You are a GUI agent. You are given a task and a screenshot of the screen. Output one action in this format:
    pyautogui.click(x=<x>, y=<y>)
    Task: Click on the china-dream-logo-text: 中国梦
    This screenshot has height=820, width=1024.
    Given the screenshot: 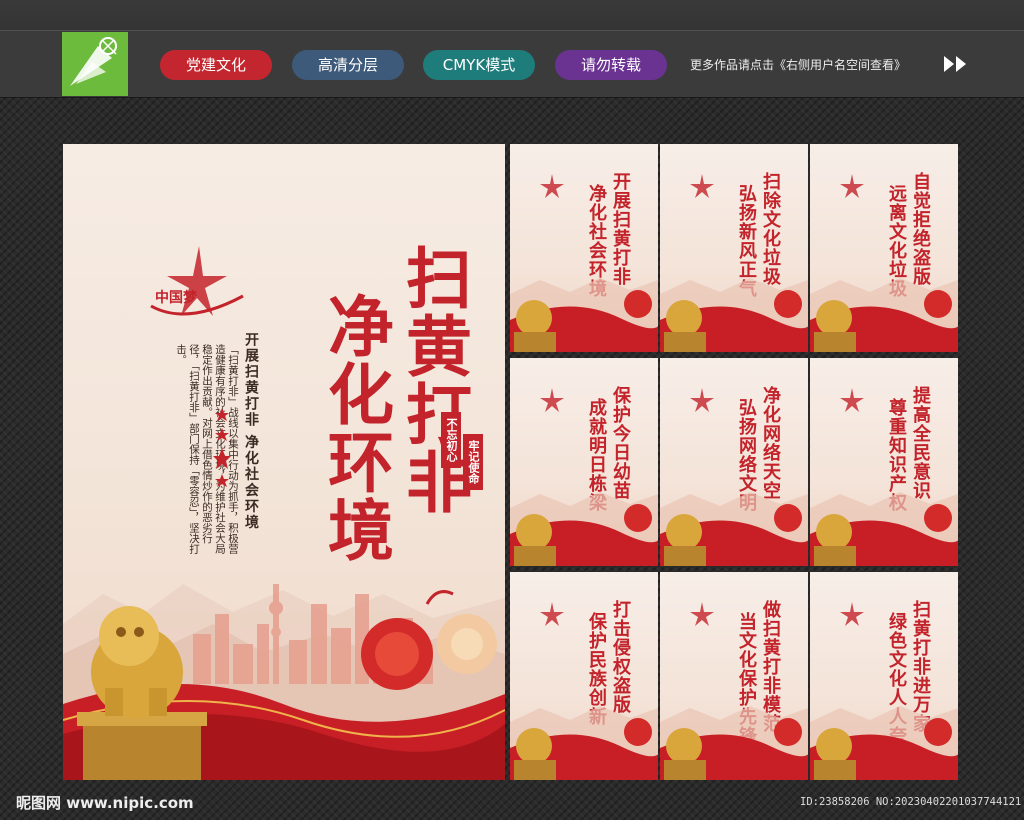 What is the action you would take?
    pyautogui.click(x=176, y=297)
    